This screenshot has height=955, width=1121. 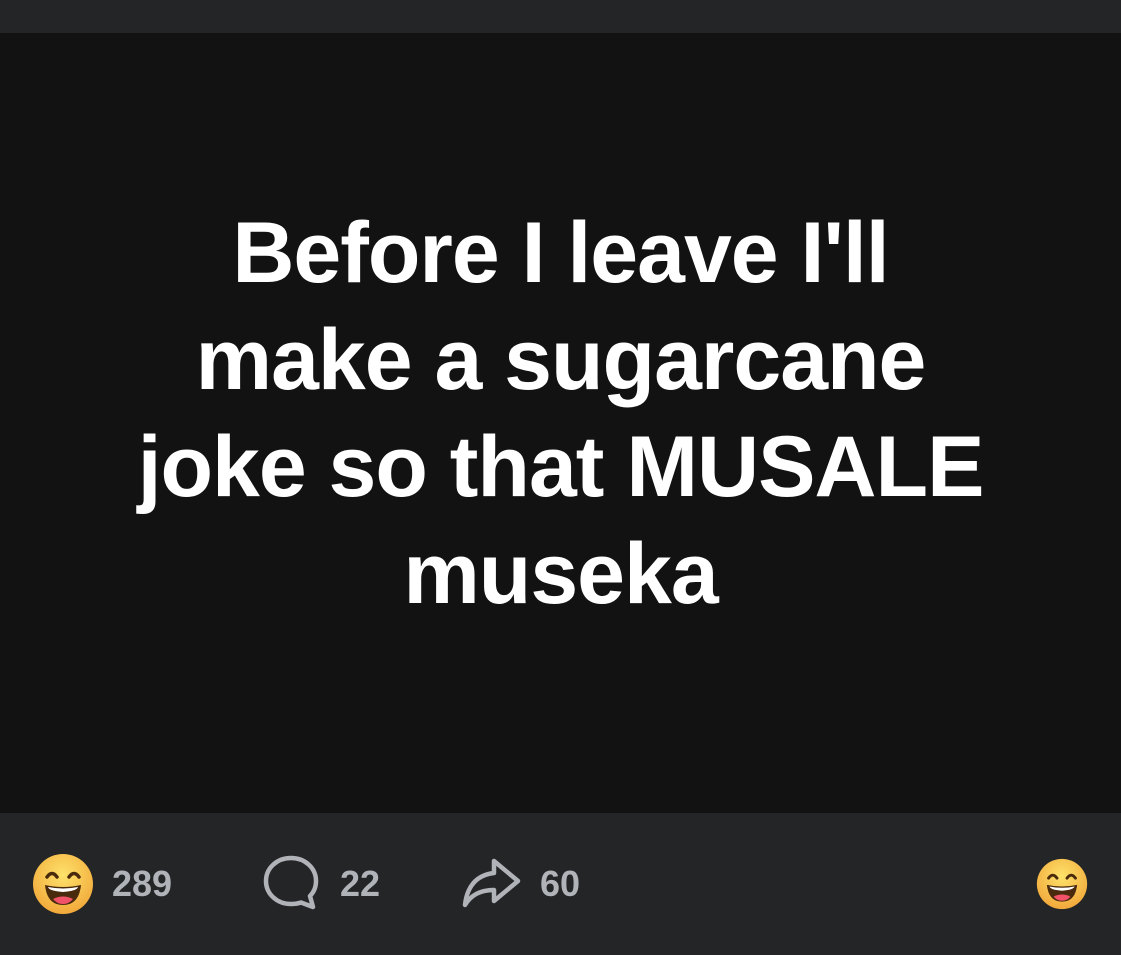 I want to click on comment-button: 22, so click(x=320, y=884).